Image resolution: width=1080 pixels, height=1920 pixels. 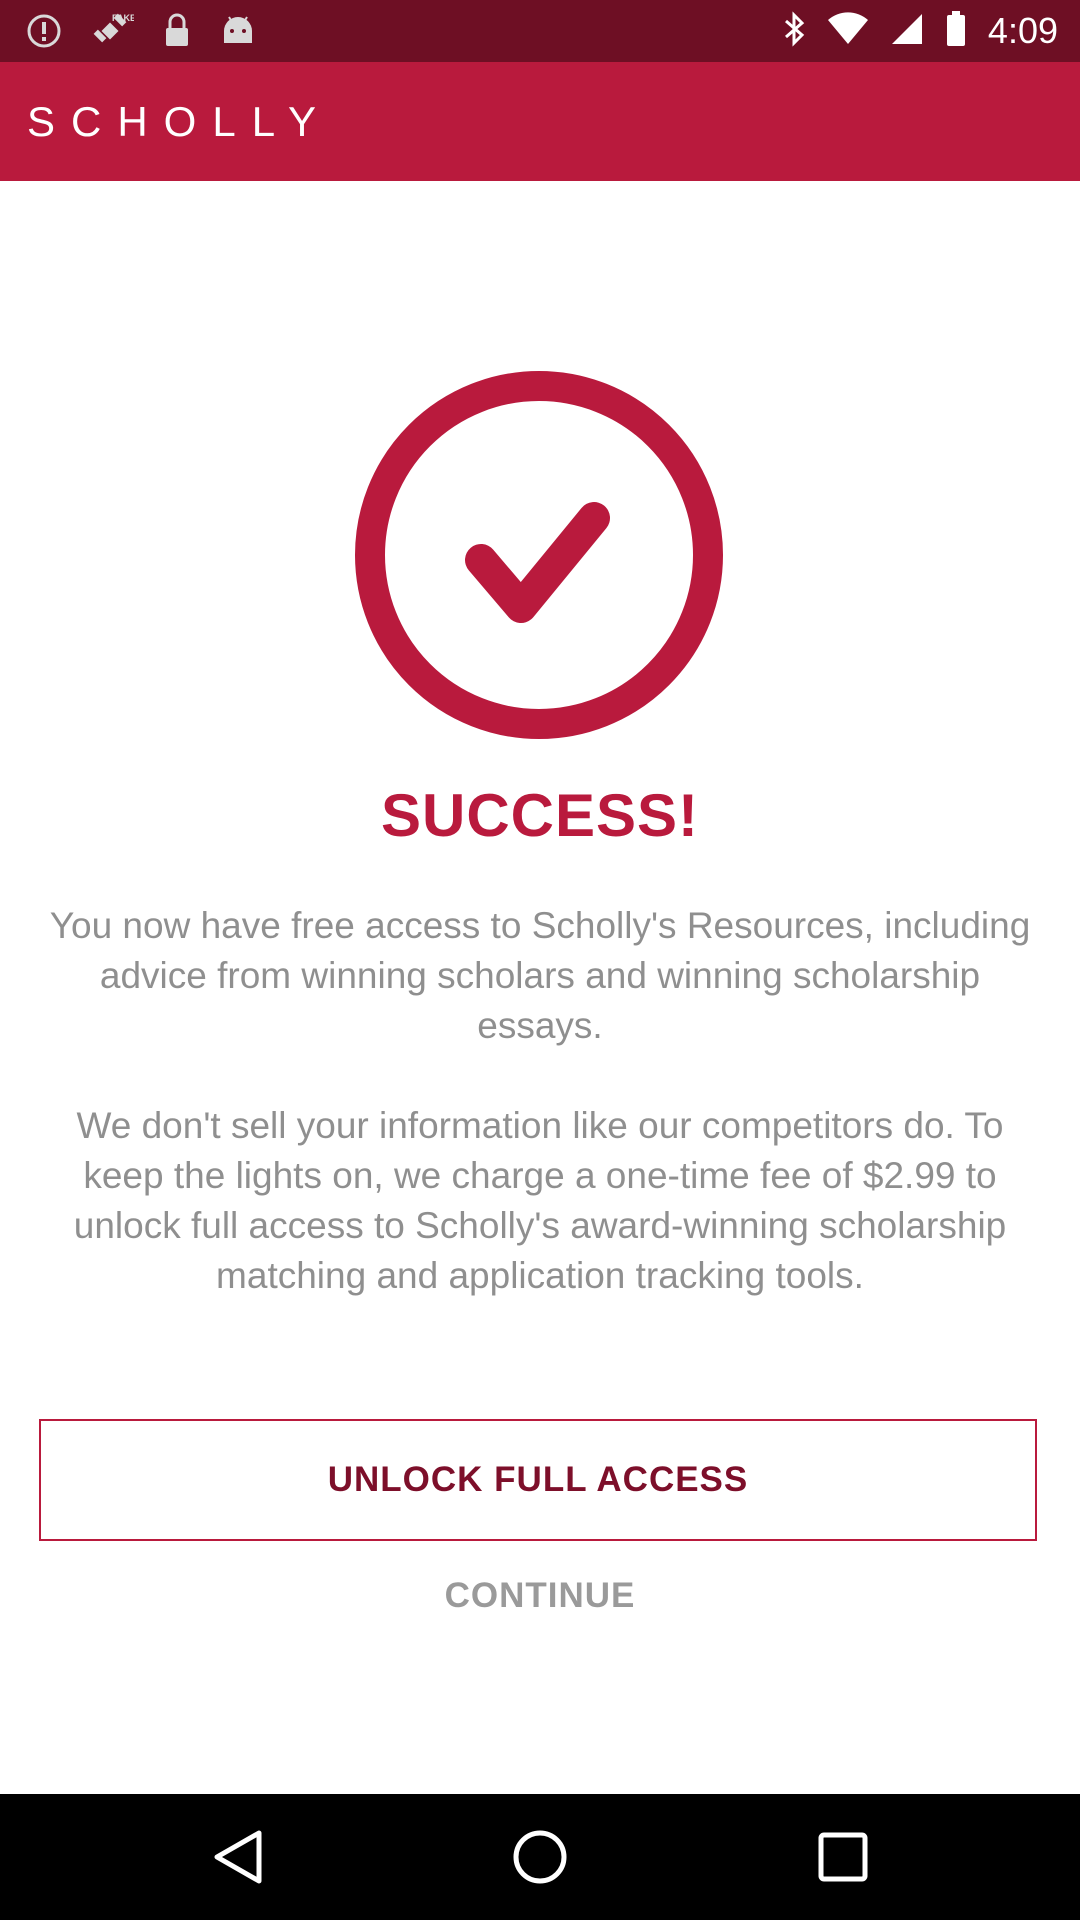 I want to click on fake-gps-icon: FAKE, so click(x=113, y=33).